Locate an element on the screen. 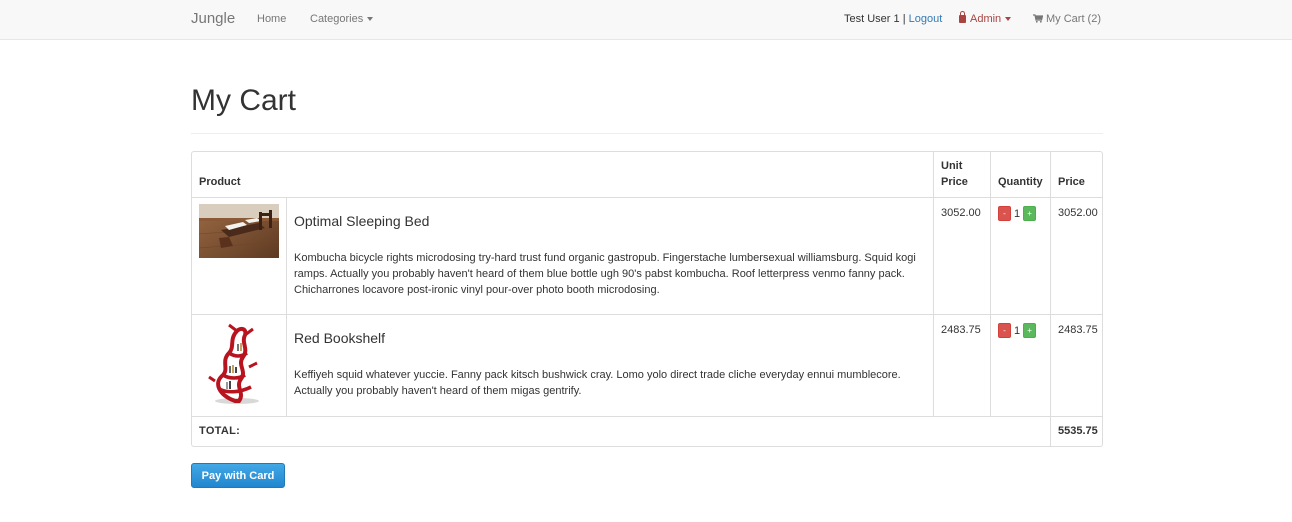 This screenshot has width=1292, height=522. total-label-cell: TOTAL: is located at coordinates (621, 431).